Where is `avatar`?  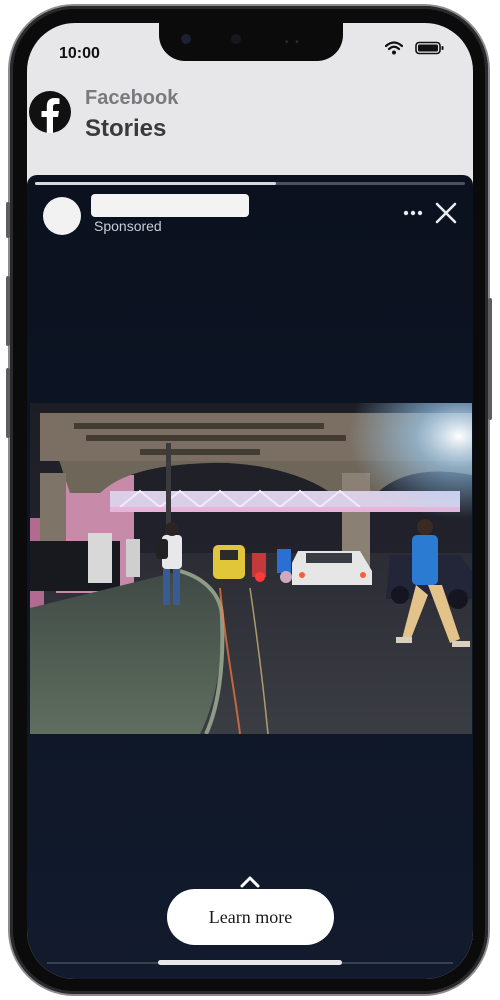
avatar is located at coordinates (62, 216).